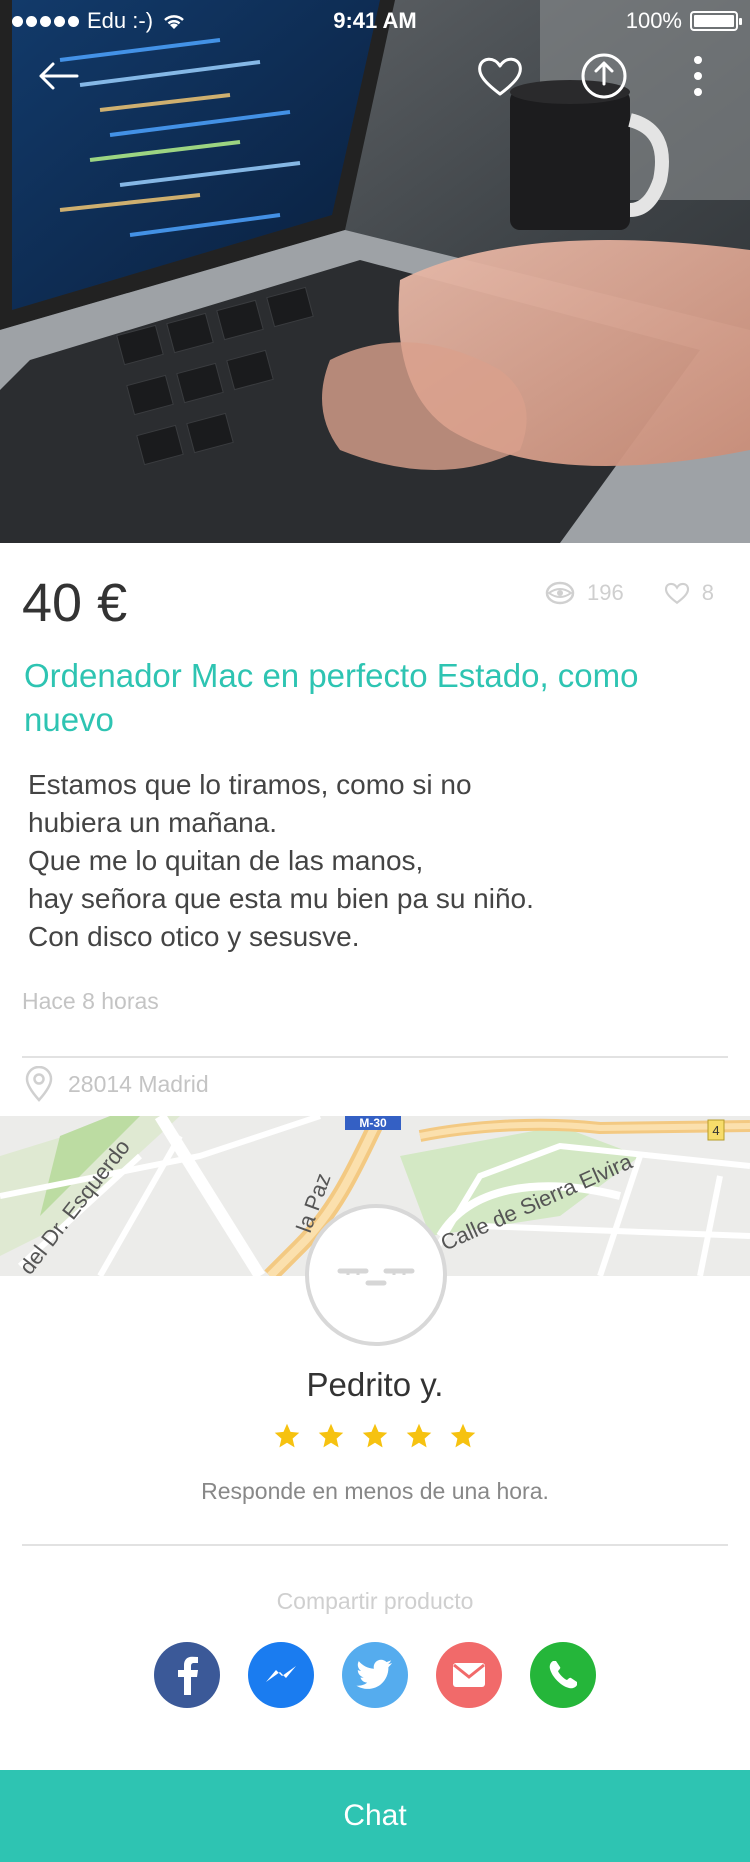  I want to click on share-messenger-button, so click(281, 1675).